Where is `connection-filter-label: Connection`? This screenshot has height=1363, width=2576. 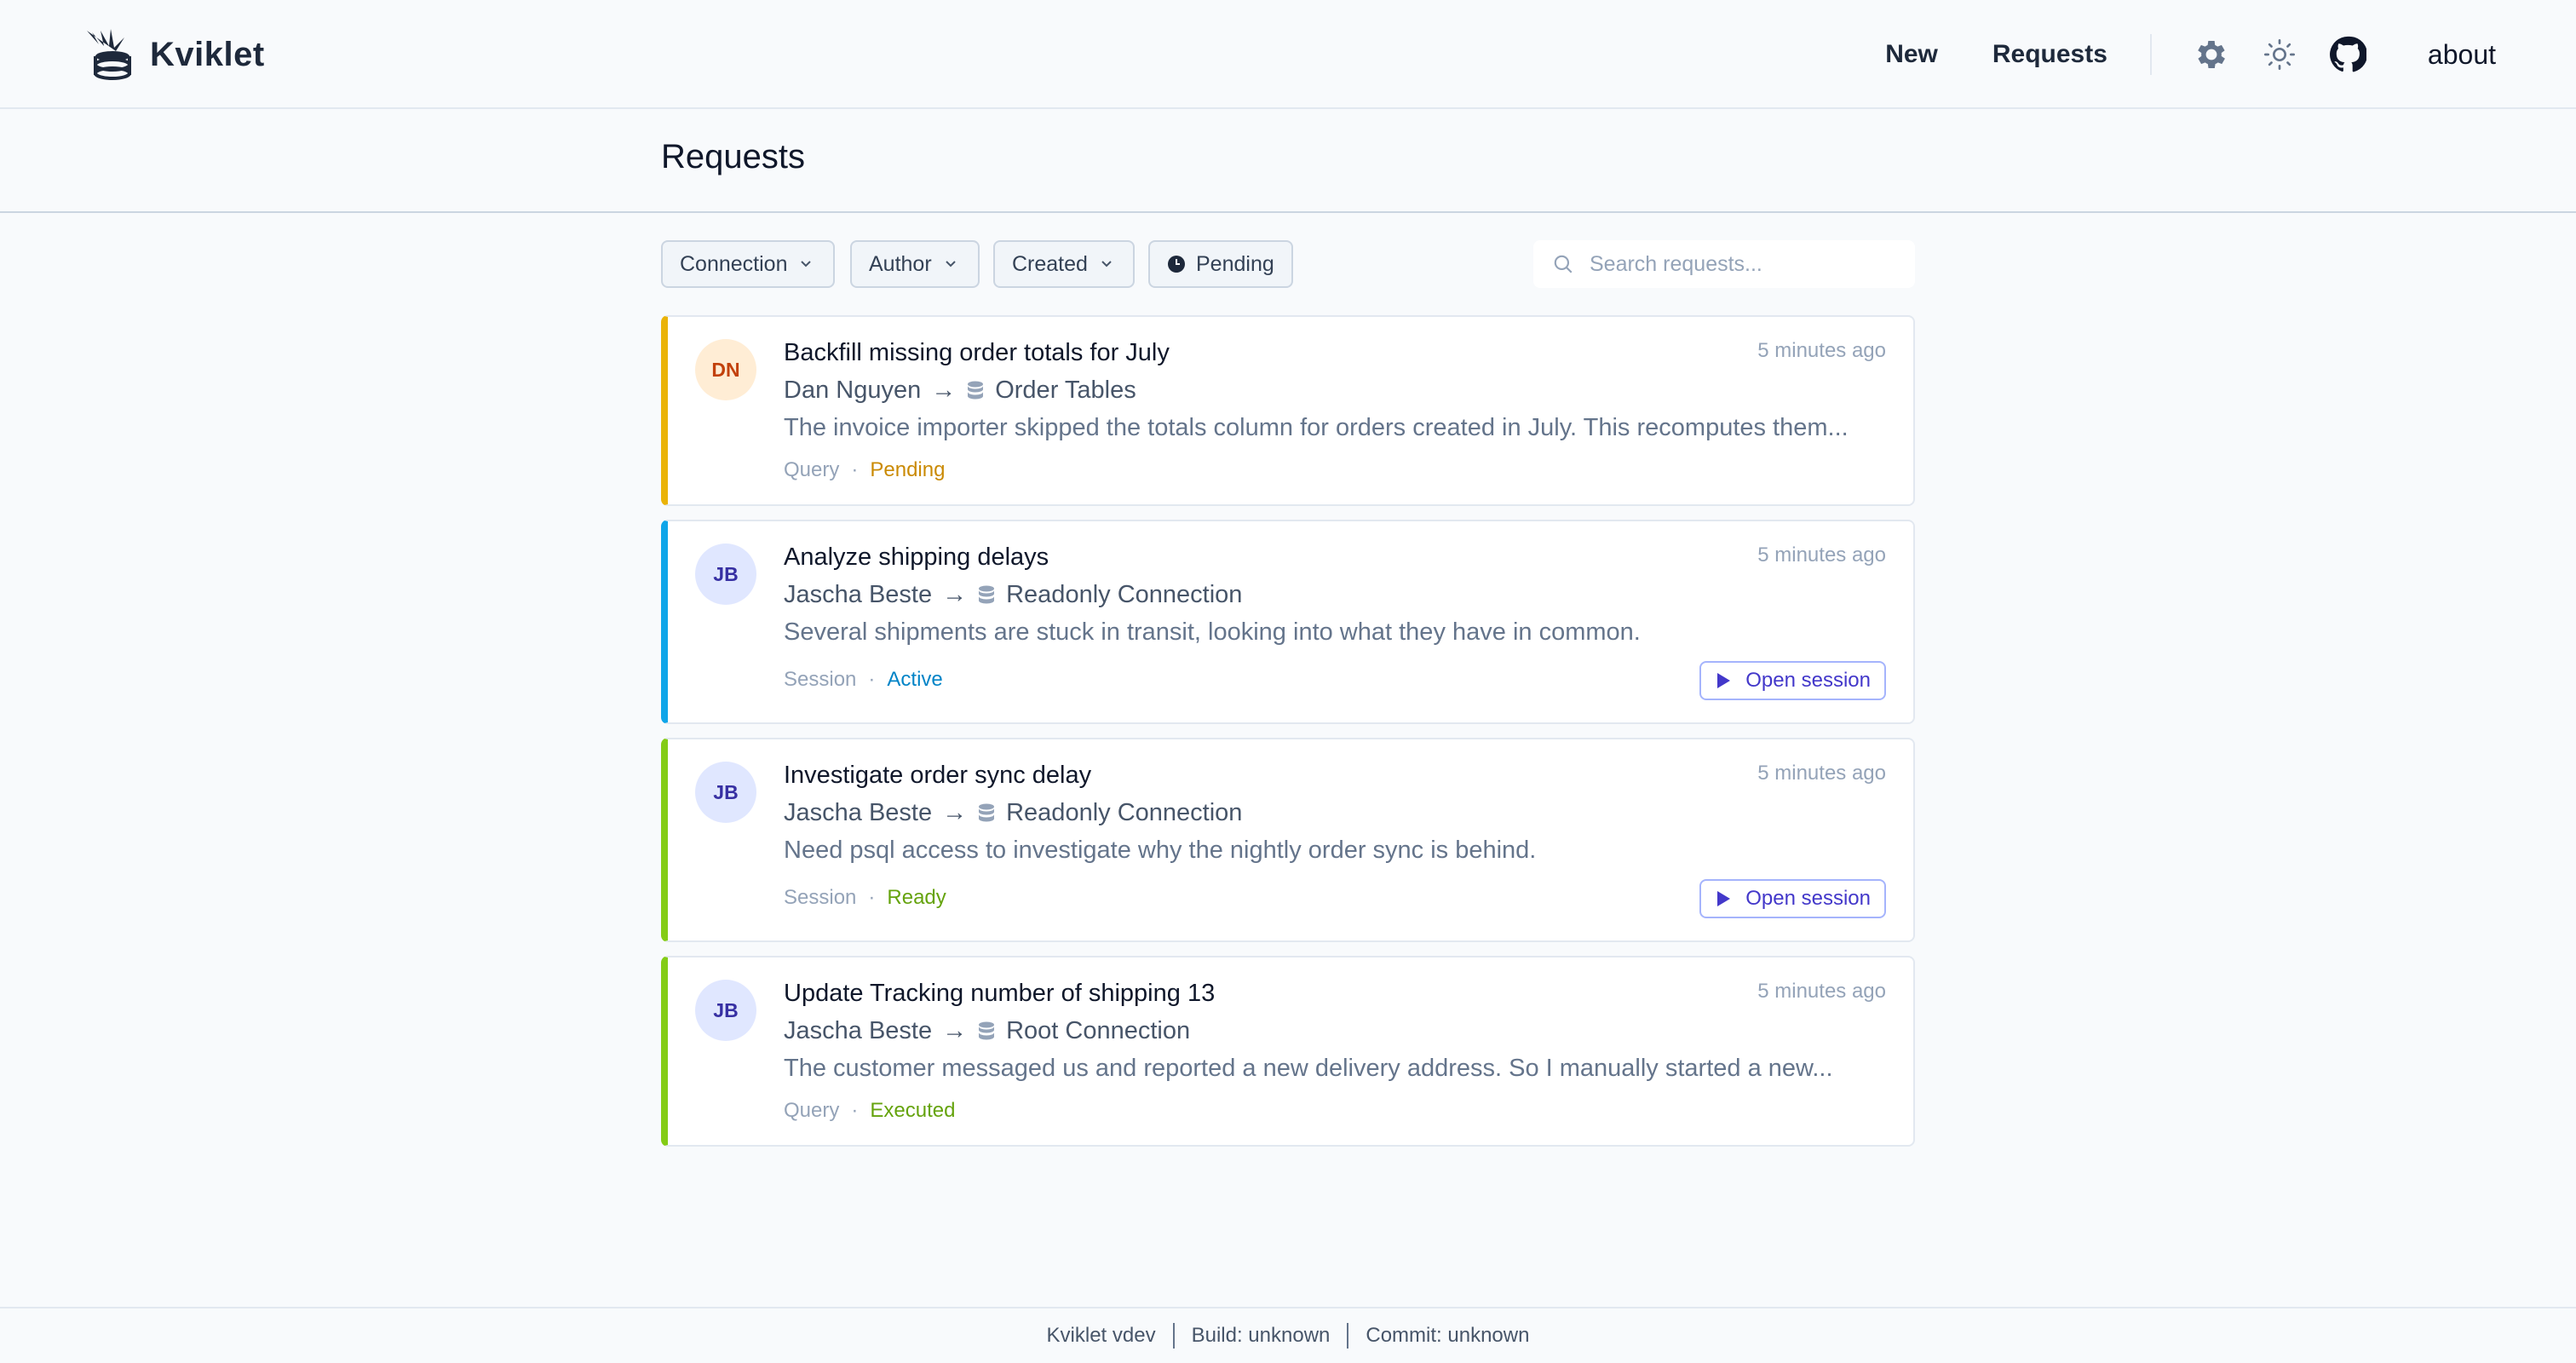 connection-filter-label: Connection is located at coordinates (734, 263).